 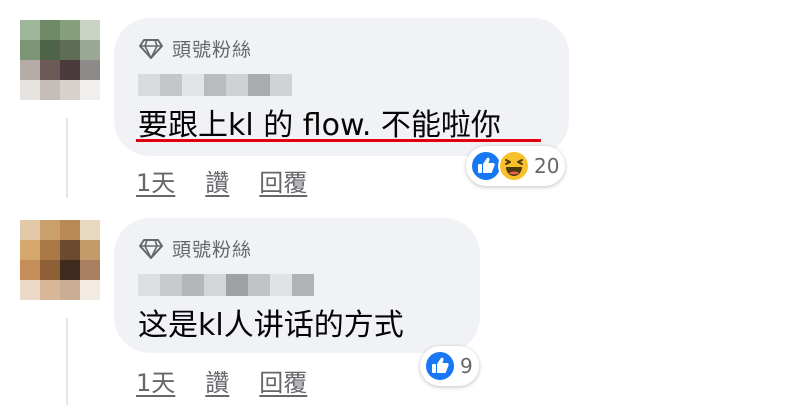 I want to click on red-underline-annotation, so click(x=338, y=140).